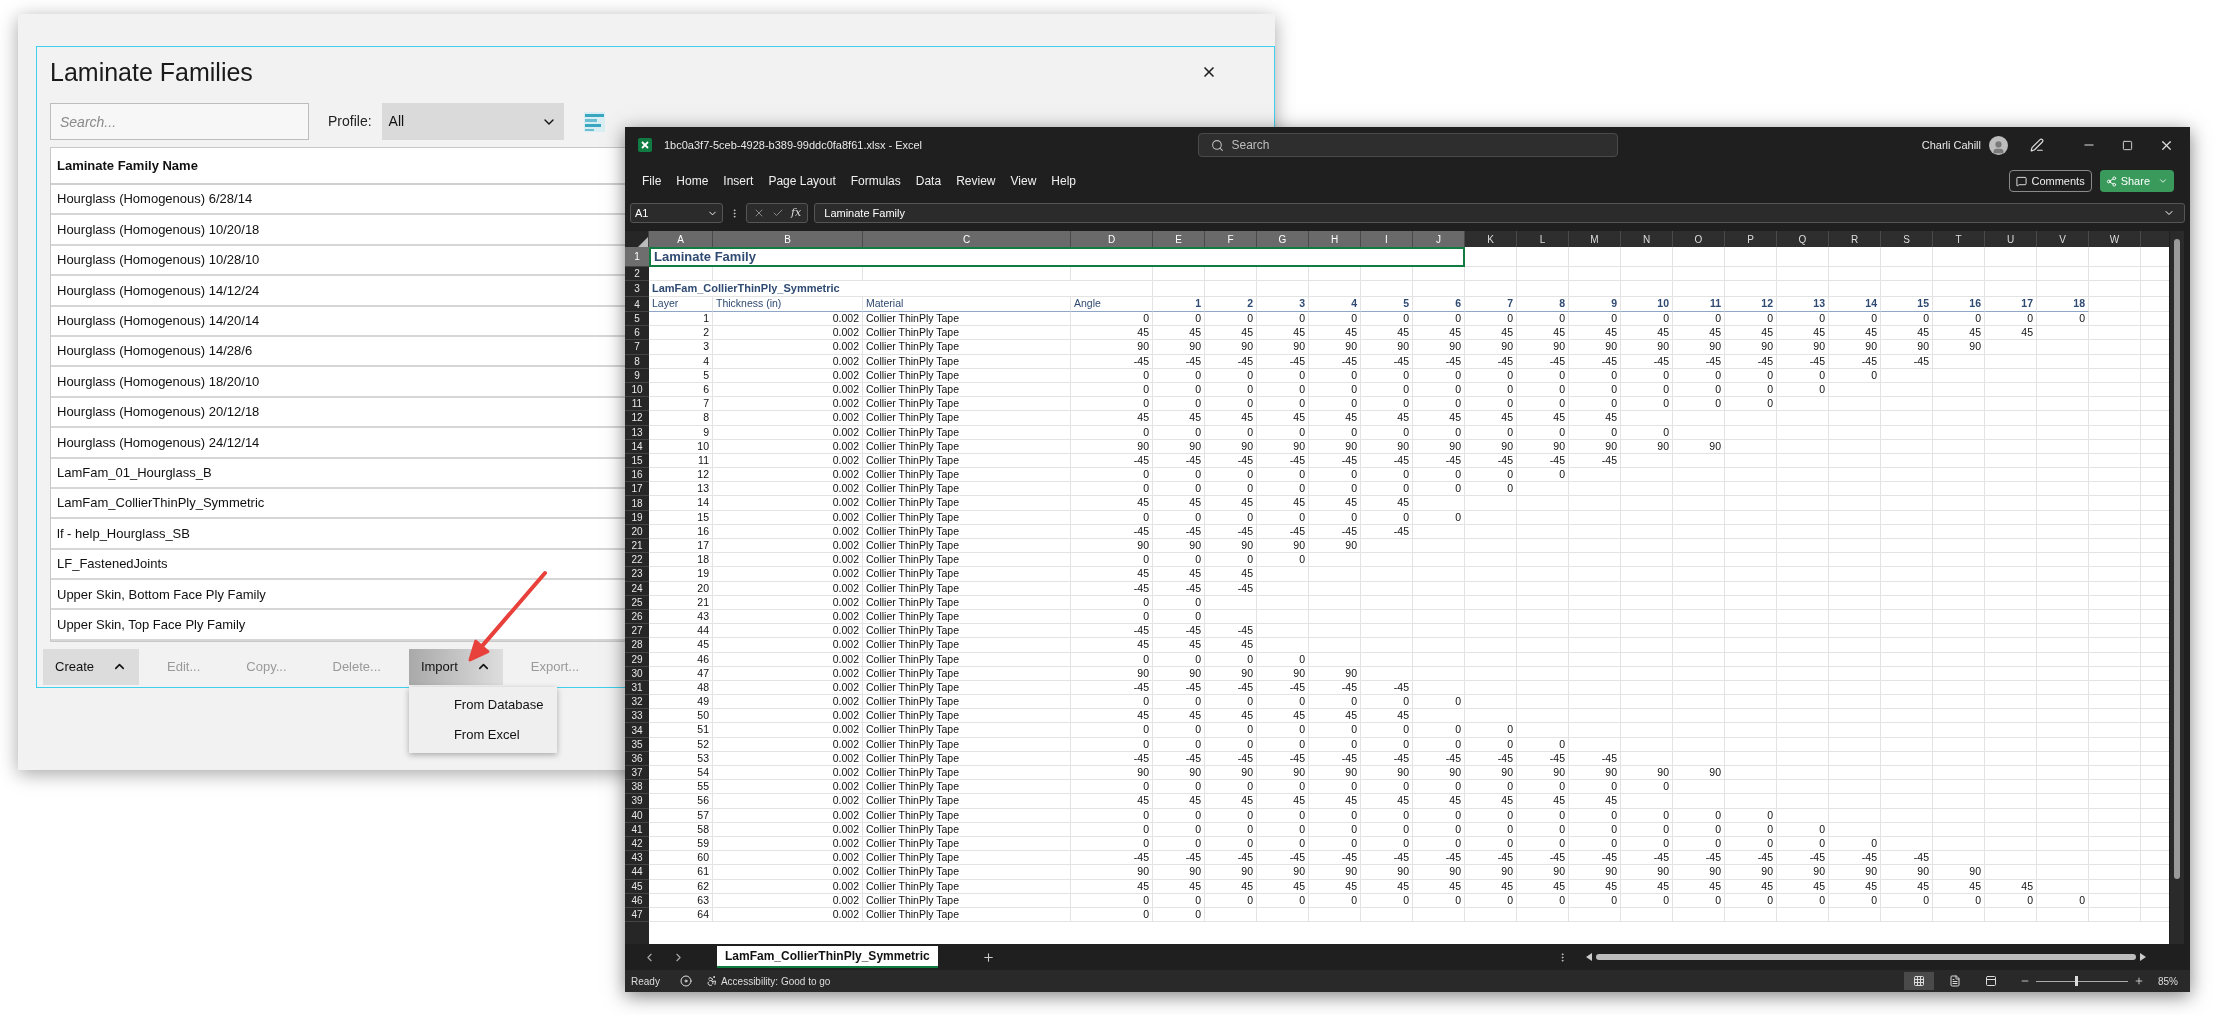  I want to click on menu-tab: Help, so click(1063, 181).